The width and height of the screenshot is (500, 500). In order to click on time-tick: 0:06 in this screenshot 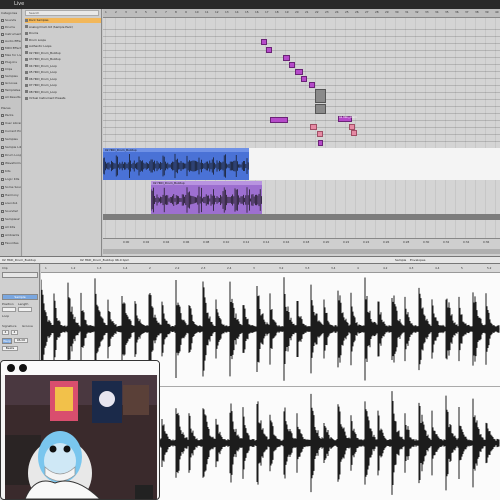, I will do `click(186, 242)`.